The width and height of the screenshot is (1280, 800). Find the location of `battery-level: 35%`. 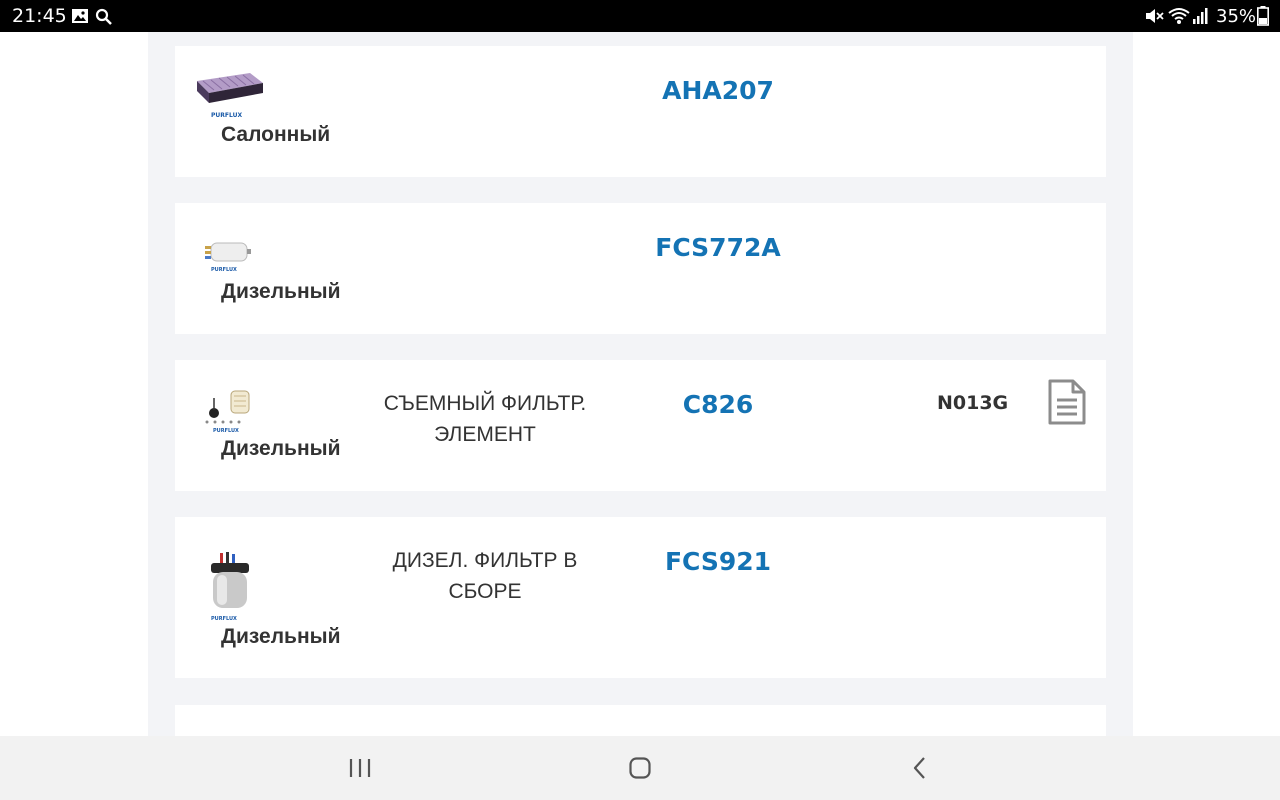

battery-level: 35% is located at coordinates (1236, 16).